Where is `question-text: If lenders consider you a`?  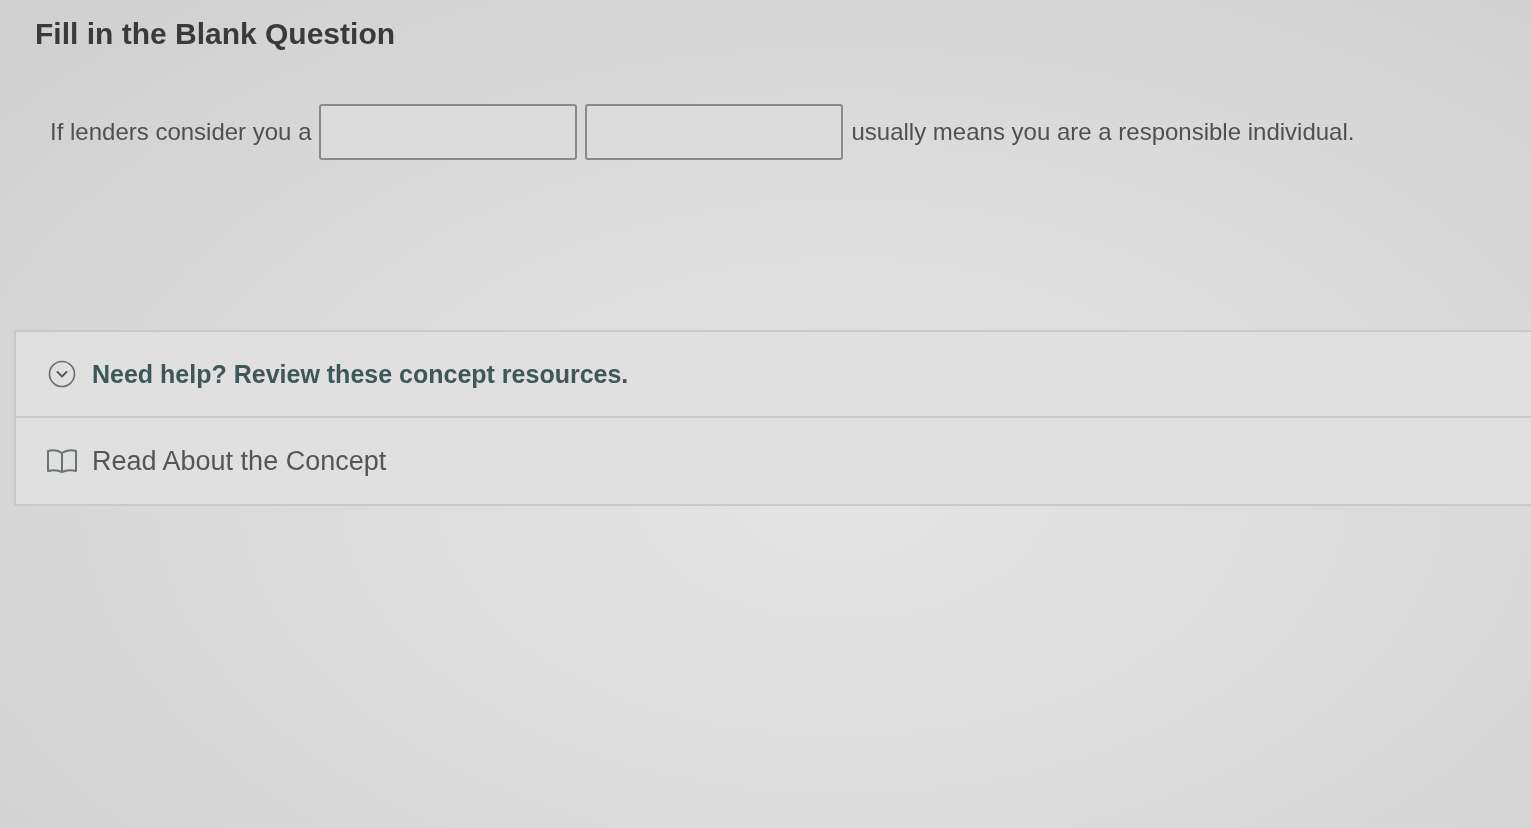 question-text: If lenders consider you a is located at coordinates (181, 132).